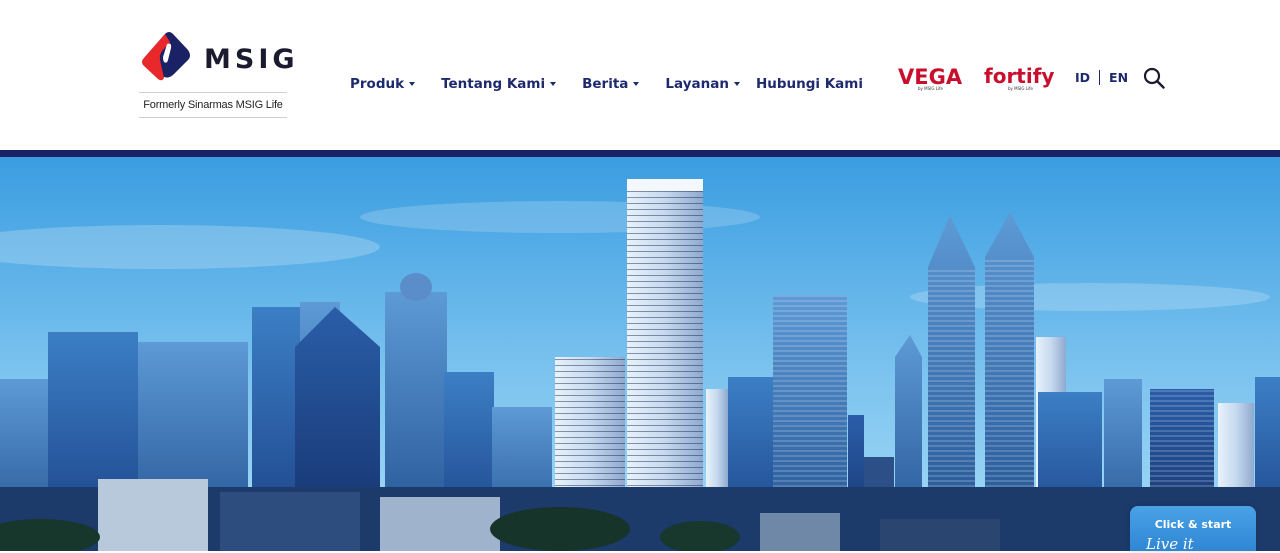 This screenshot has height=553, width=1280. What do you see at coordinates (166, 56) in the screenshot?
I see `msig-logo-mark-icon` at bounding box center [166, 56].